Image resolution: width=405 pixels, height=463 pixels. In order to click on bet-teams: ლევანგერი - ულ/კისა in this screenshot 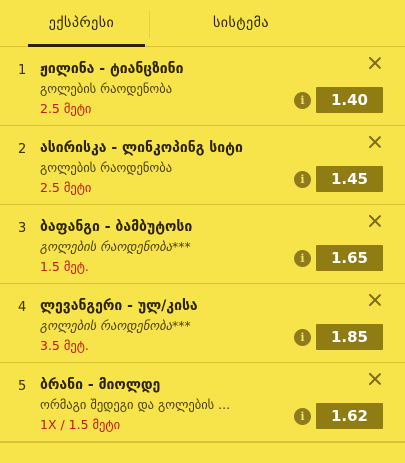, I will do `click(119, 306)`.